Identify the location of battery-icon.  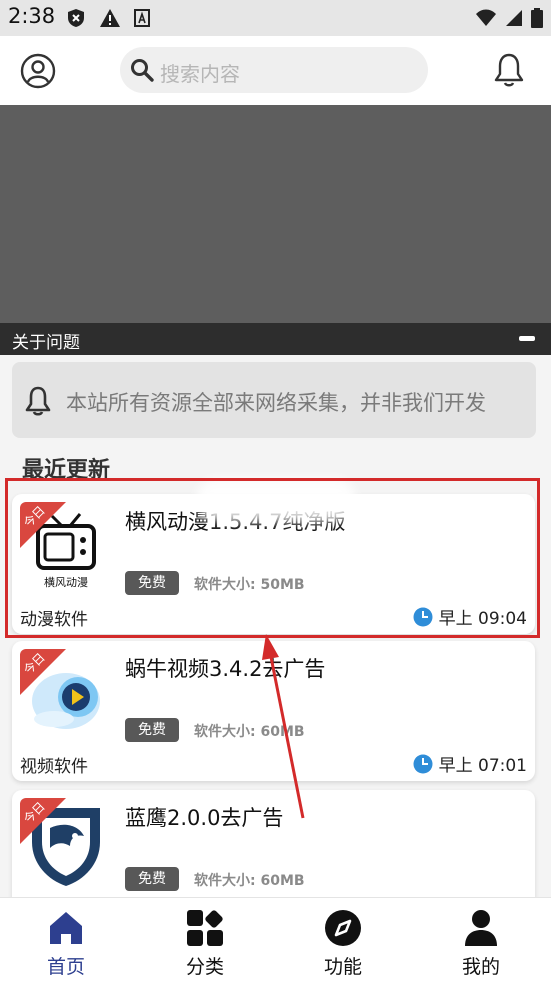
(537, 18).